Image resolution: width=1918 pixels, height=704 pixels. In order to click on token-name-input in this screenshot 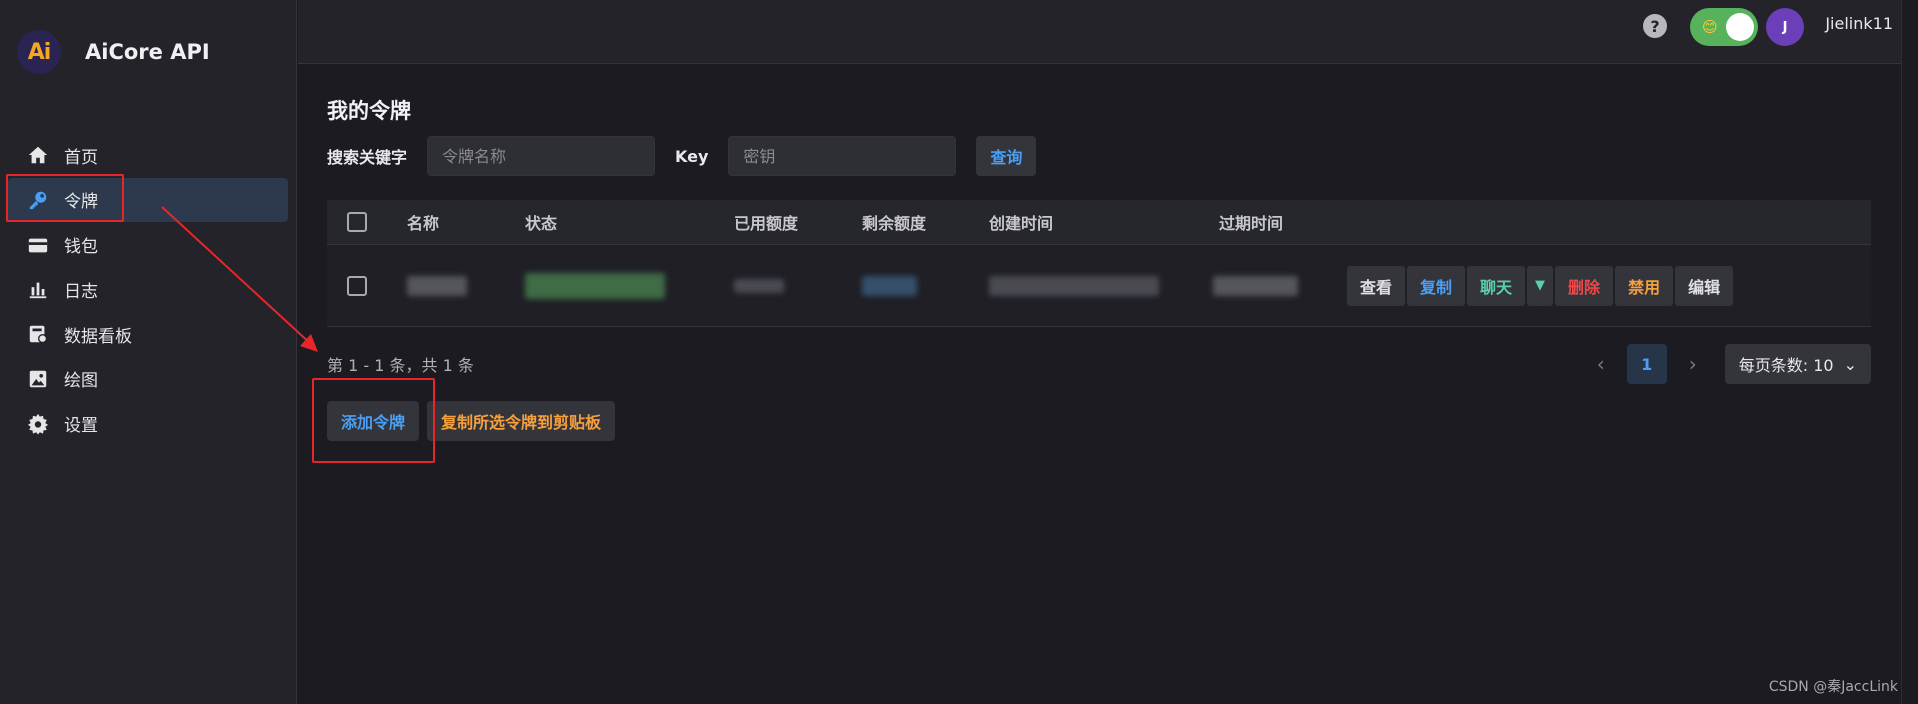, I will do `click(541, 156)`.